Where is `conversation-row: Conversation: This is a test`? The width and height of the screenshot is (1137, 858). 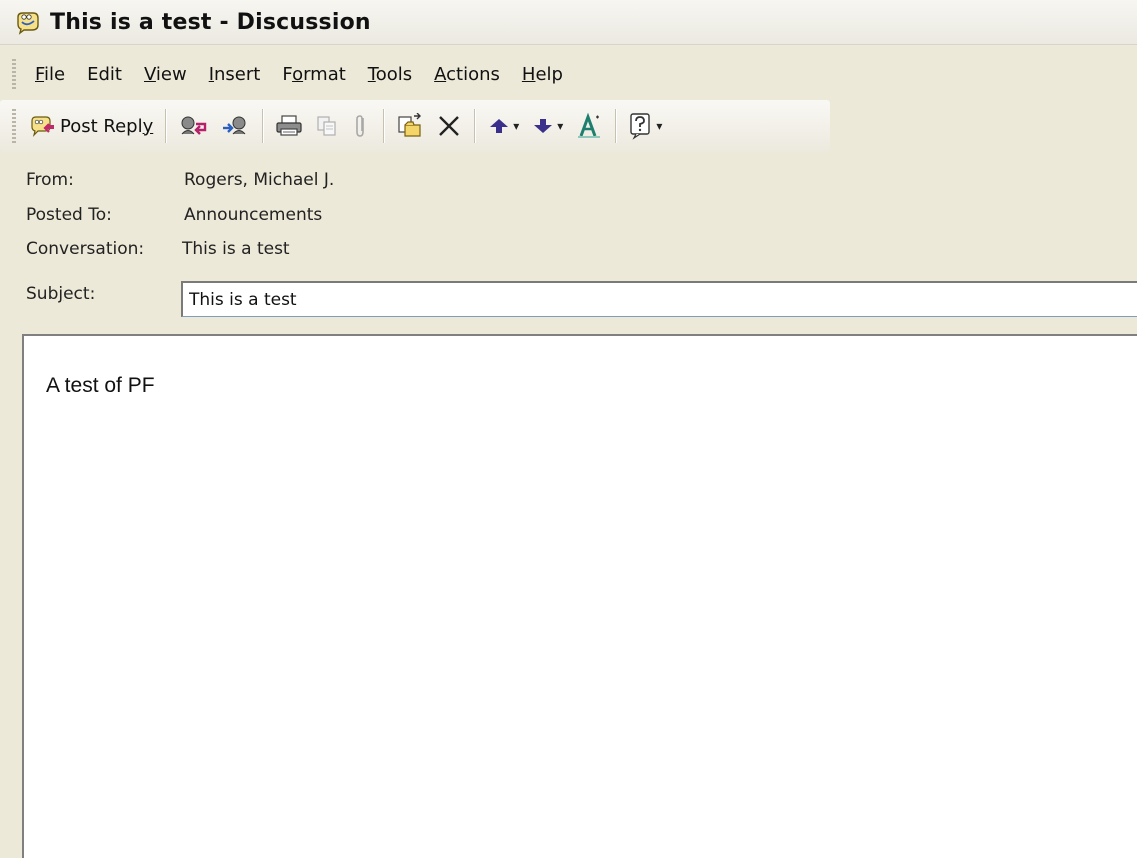 conversation-row: Conversation: This is a test is located at coordinates (158, 249).